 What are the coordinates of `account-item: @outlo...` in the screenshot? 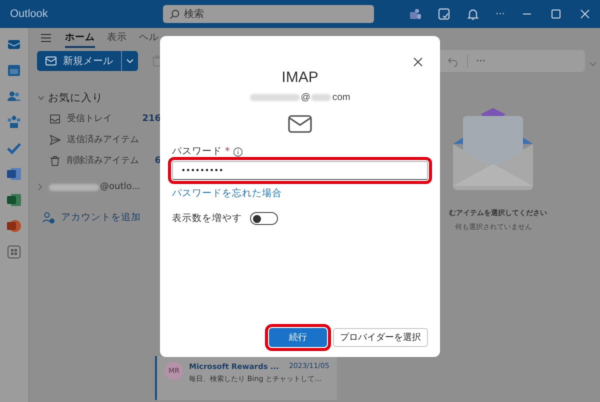 It's located at (99, 187).